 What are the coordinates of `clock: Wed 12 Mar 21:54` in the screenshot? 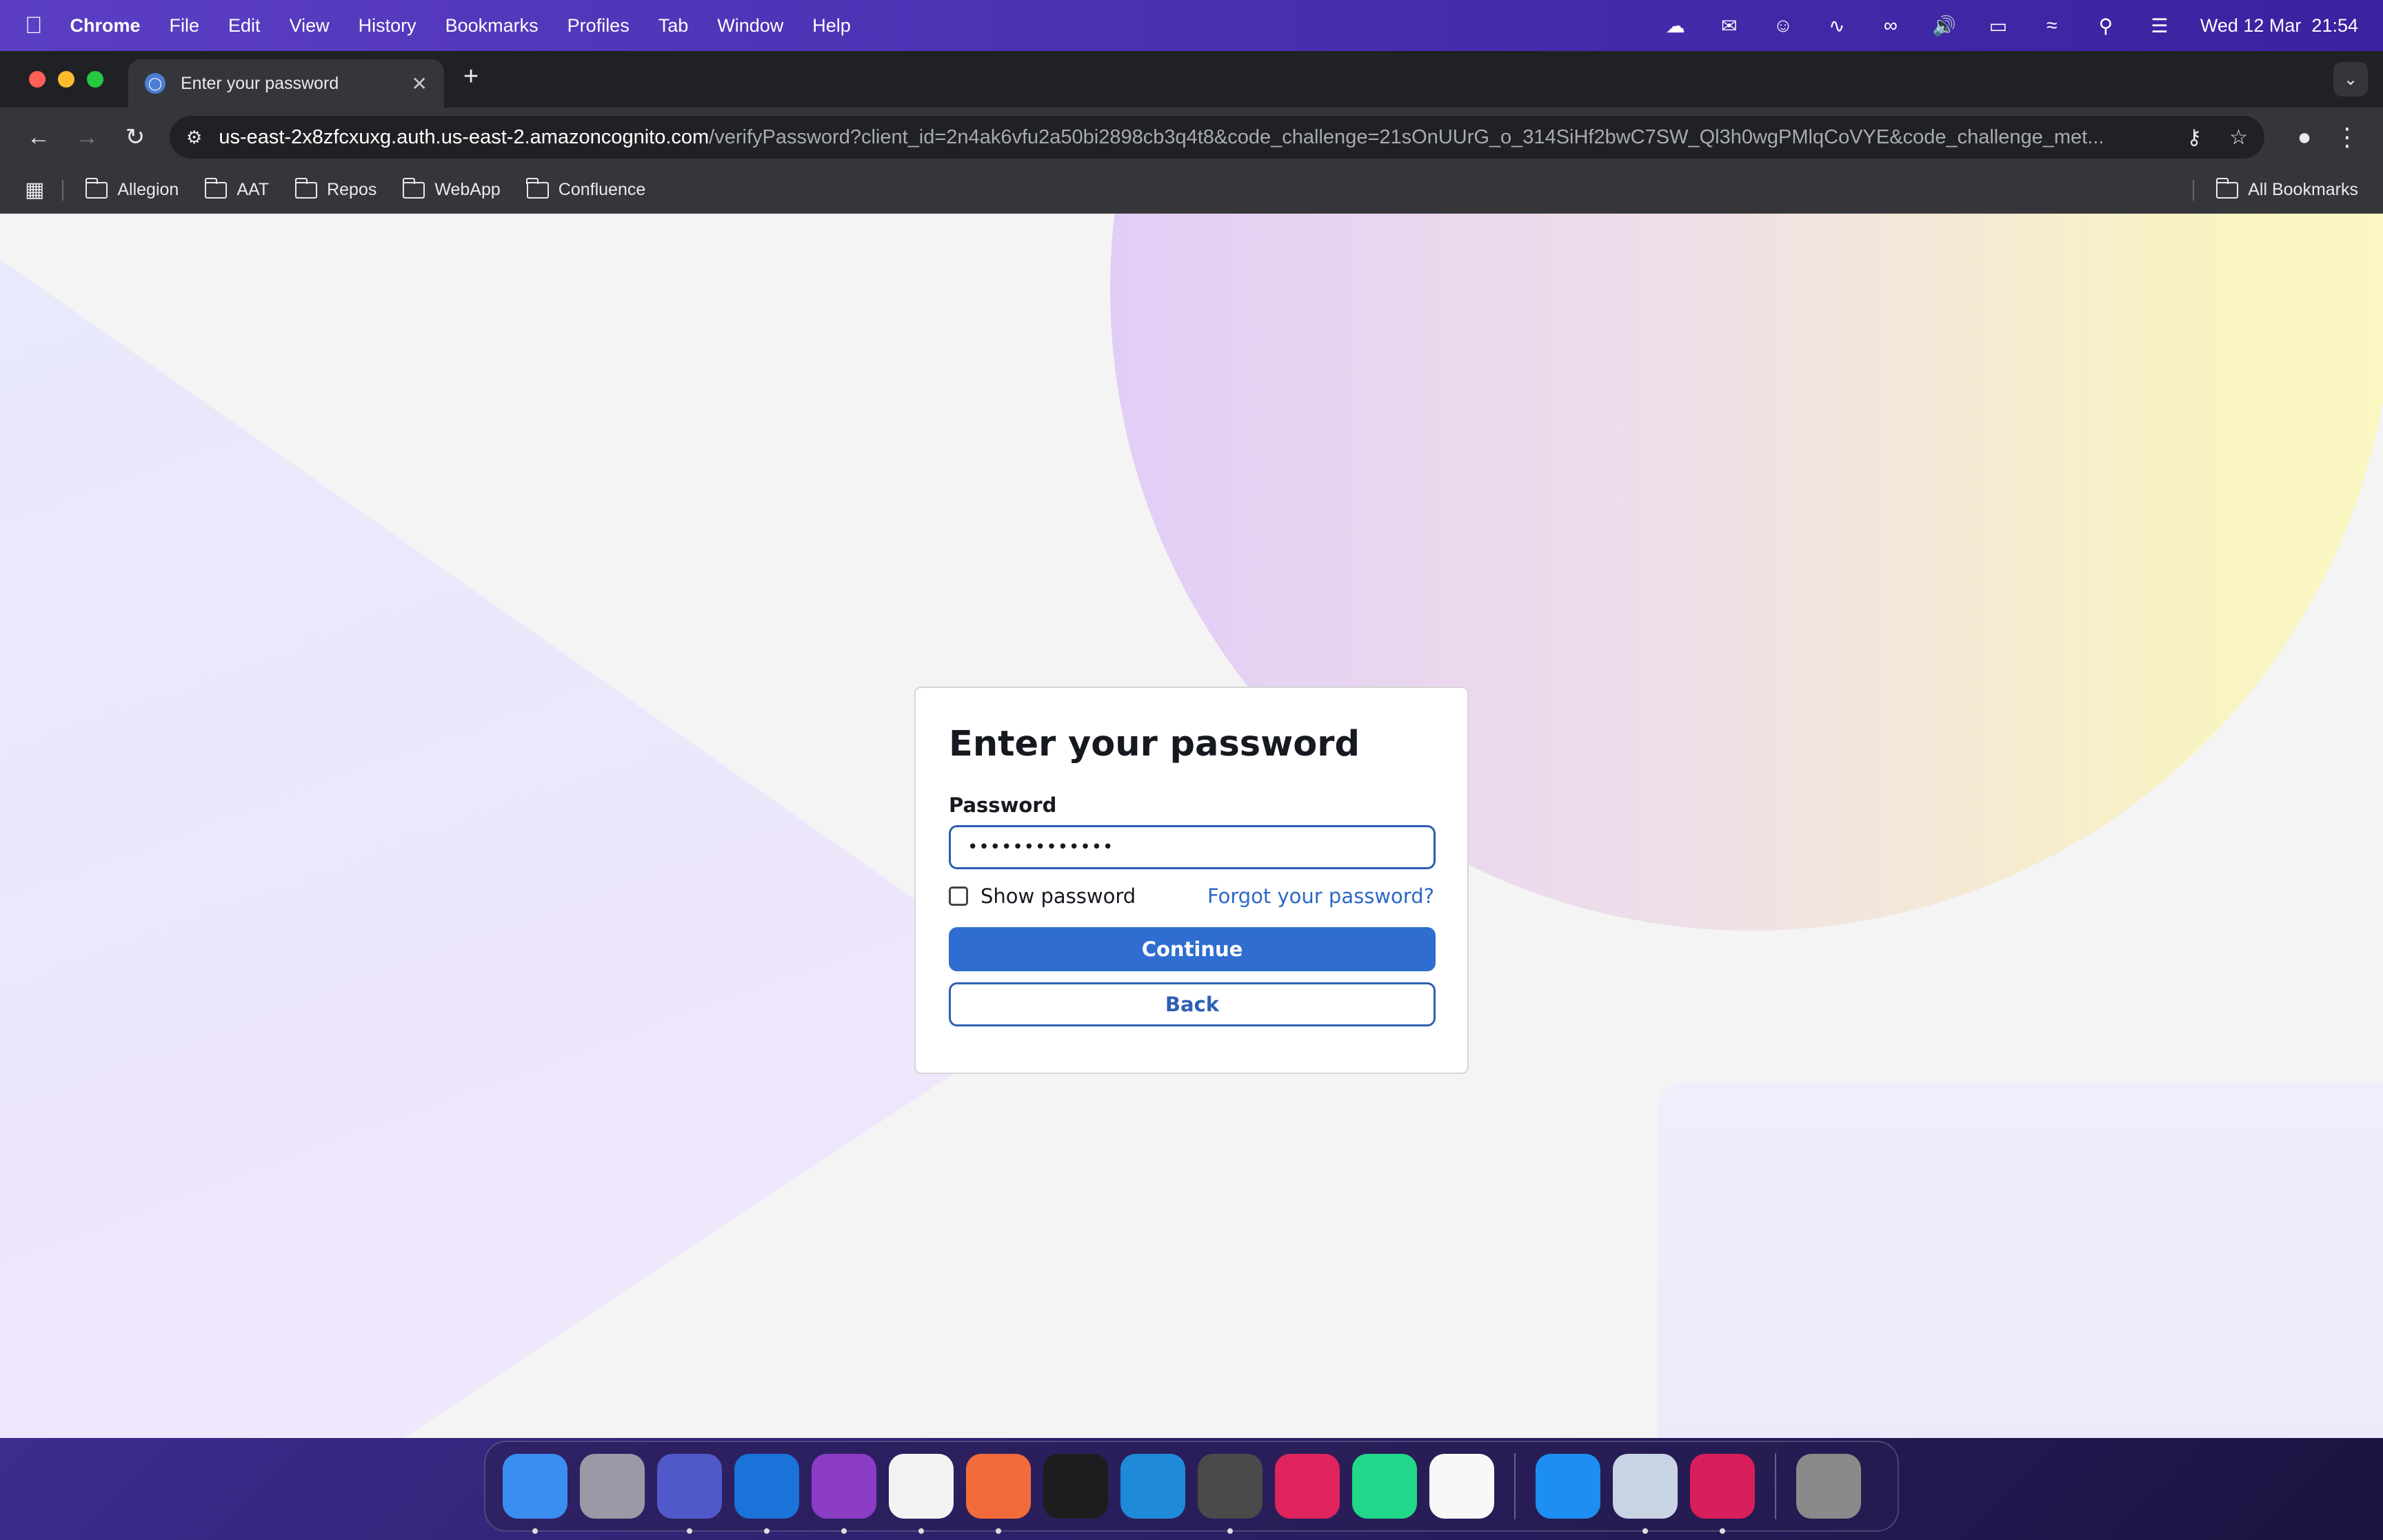 It's located at (2279, 26).